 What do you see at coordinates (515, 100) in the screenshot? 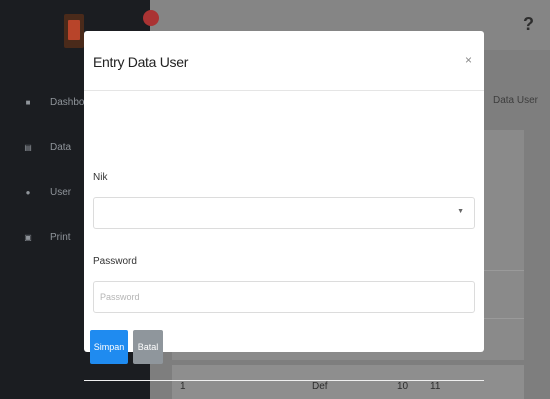
I see `breadcrumb: Data User` at bounding box center [515, 100].